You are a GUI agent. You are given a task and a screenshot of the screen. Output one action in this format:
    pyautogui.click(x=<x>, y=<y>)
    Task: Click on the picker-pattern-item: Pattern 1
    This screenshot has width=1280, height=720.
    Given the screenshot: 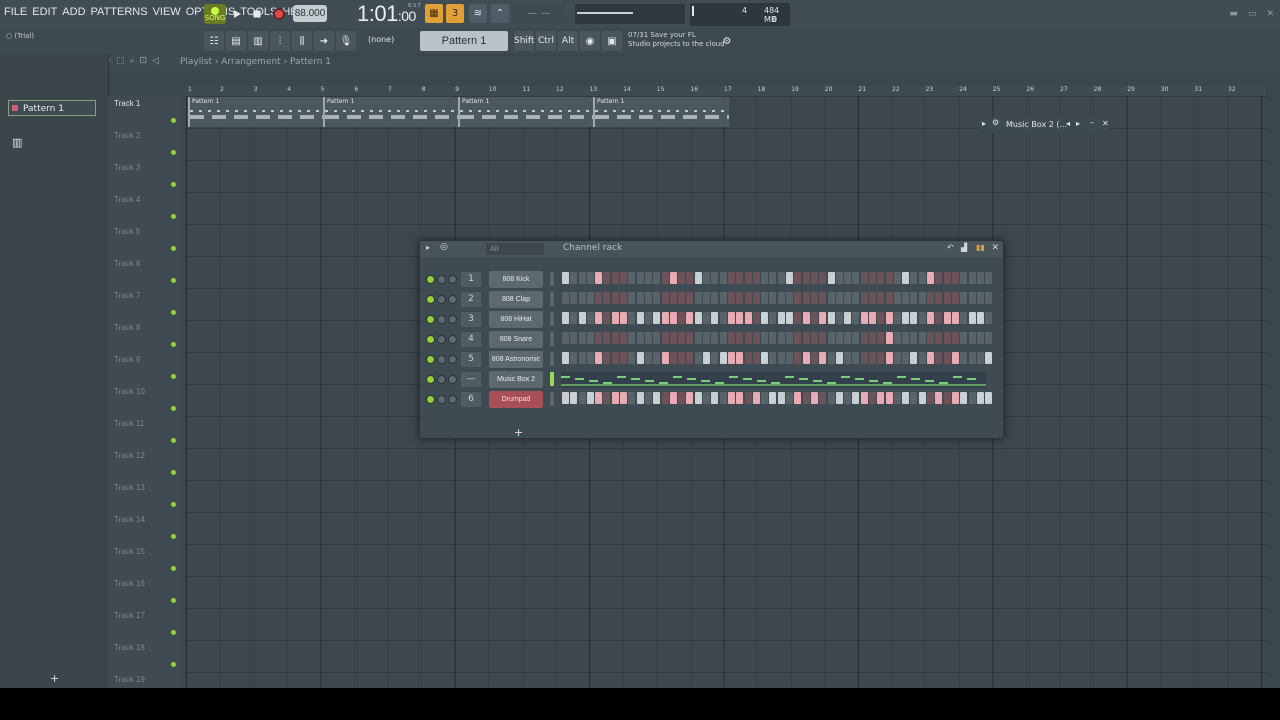 What is the action you would take?
    pyautogui.click(x=52, y=108)
    